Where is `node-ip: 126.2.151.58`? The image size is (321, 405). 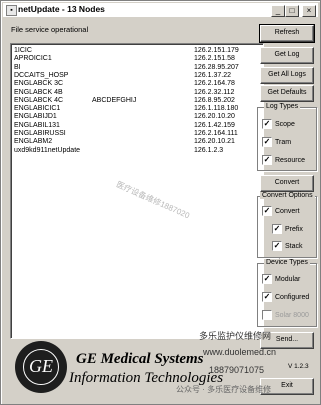
node-ip: 126.2.151.58 is located at coordinates (214, 59).